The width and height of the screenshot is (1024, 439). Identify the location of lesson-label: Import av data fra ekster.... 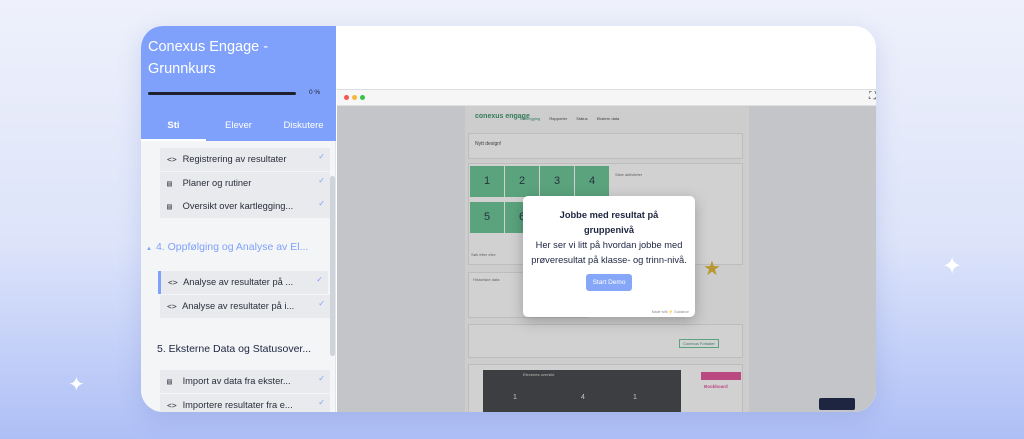
(236, 381).